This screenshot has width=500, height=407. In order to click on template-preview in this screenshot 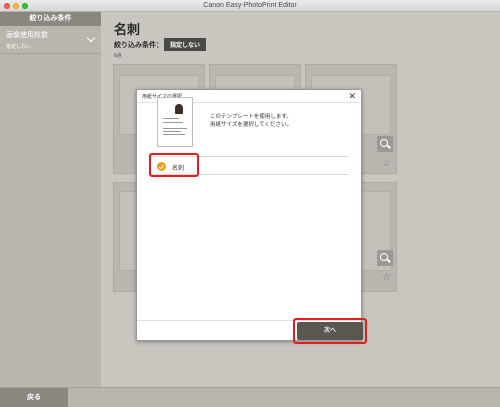, I will do `click(175, 122)`.